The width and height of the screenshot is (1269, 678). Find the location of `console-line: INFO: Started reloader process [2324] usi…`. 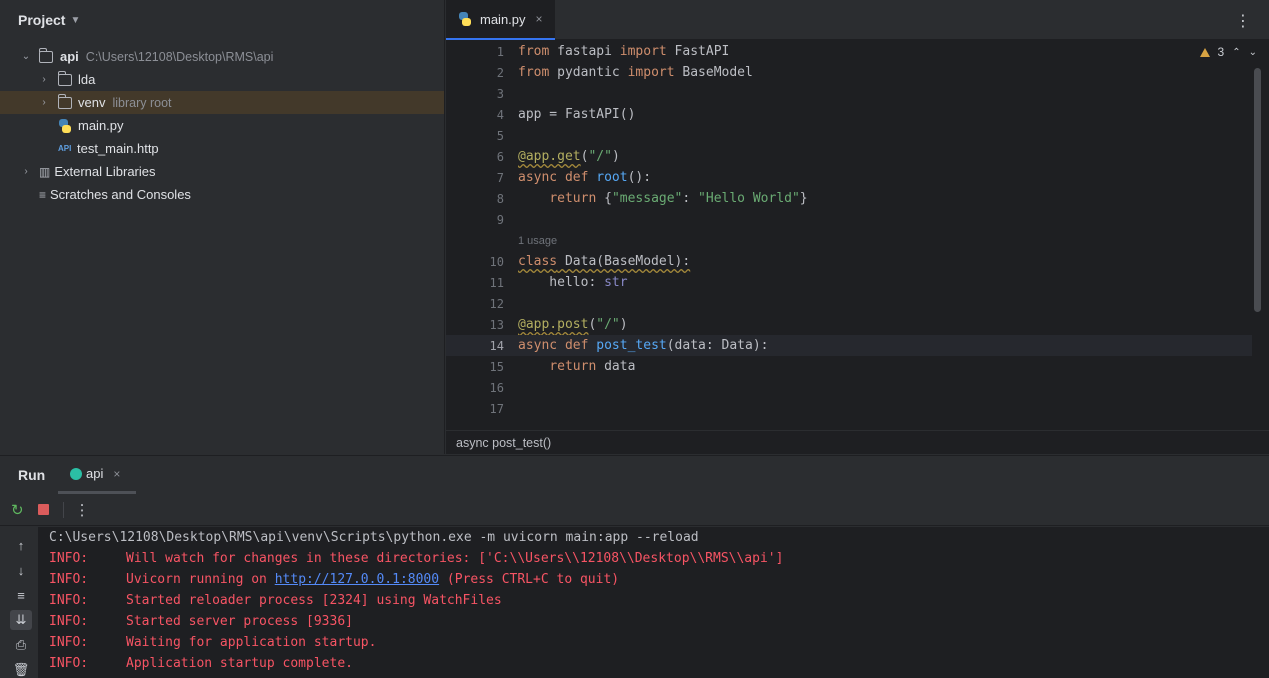

console-line: INFO: Started reloader process [2324] usi… is located at coordinates (275, 600).